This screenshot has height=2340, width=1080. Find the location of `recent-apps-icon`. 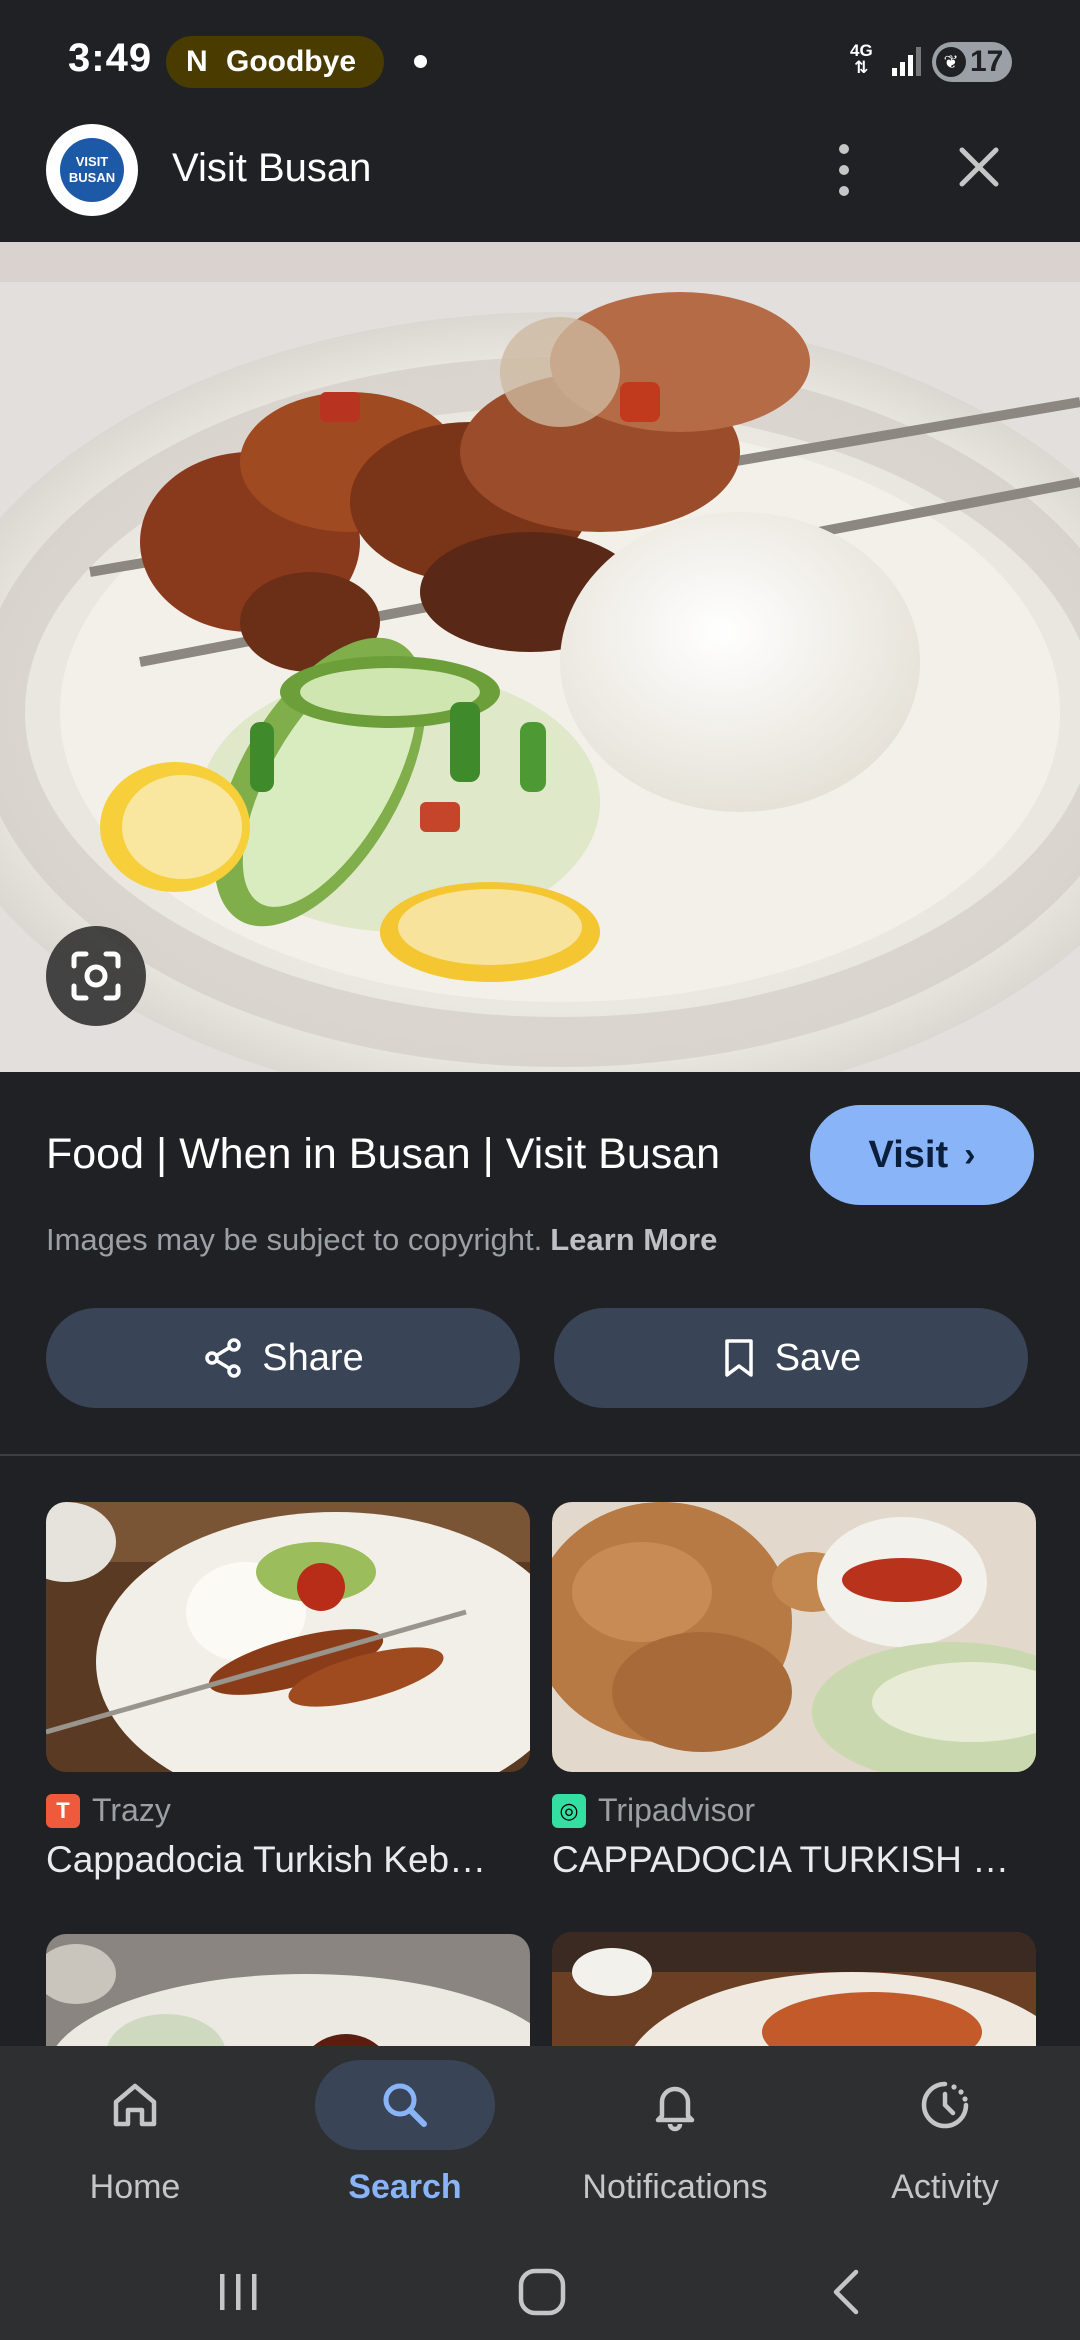

recent-apps-icon is located at coordinates (239, 2292).